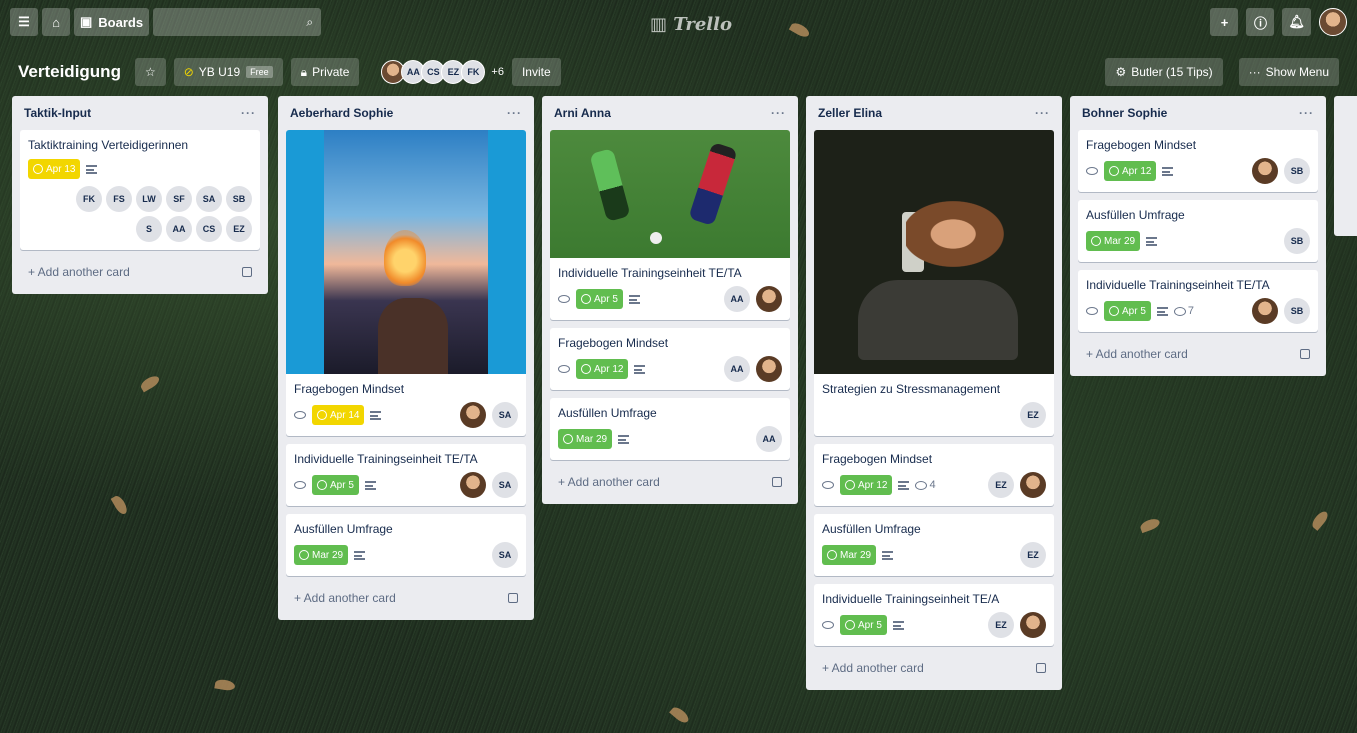  Describe the element at coordinates (69, 72) in the screenshot. I see `board-title: Verteidigung` at that location.